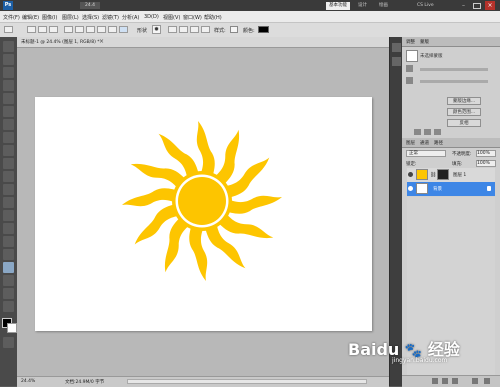  I want to click on dodge-tool-icon, so click(8, 215).